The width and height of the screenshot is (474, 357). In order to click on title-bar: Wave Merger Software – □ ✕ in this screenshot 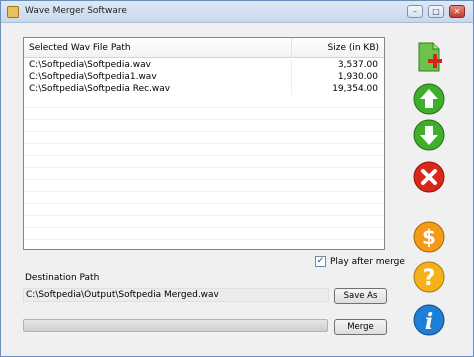, I will do `click(237, 12)`.